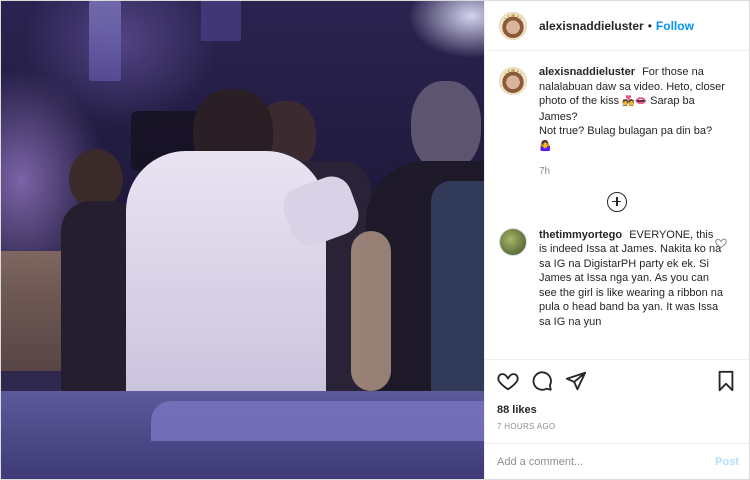 This screenshot has width=750, height=480. Describe the element at coordinates (617, 381) in the screenshot. I see `action-icons` at that location.